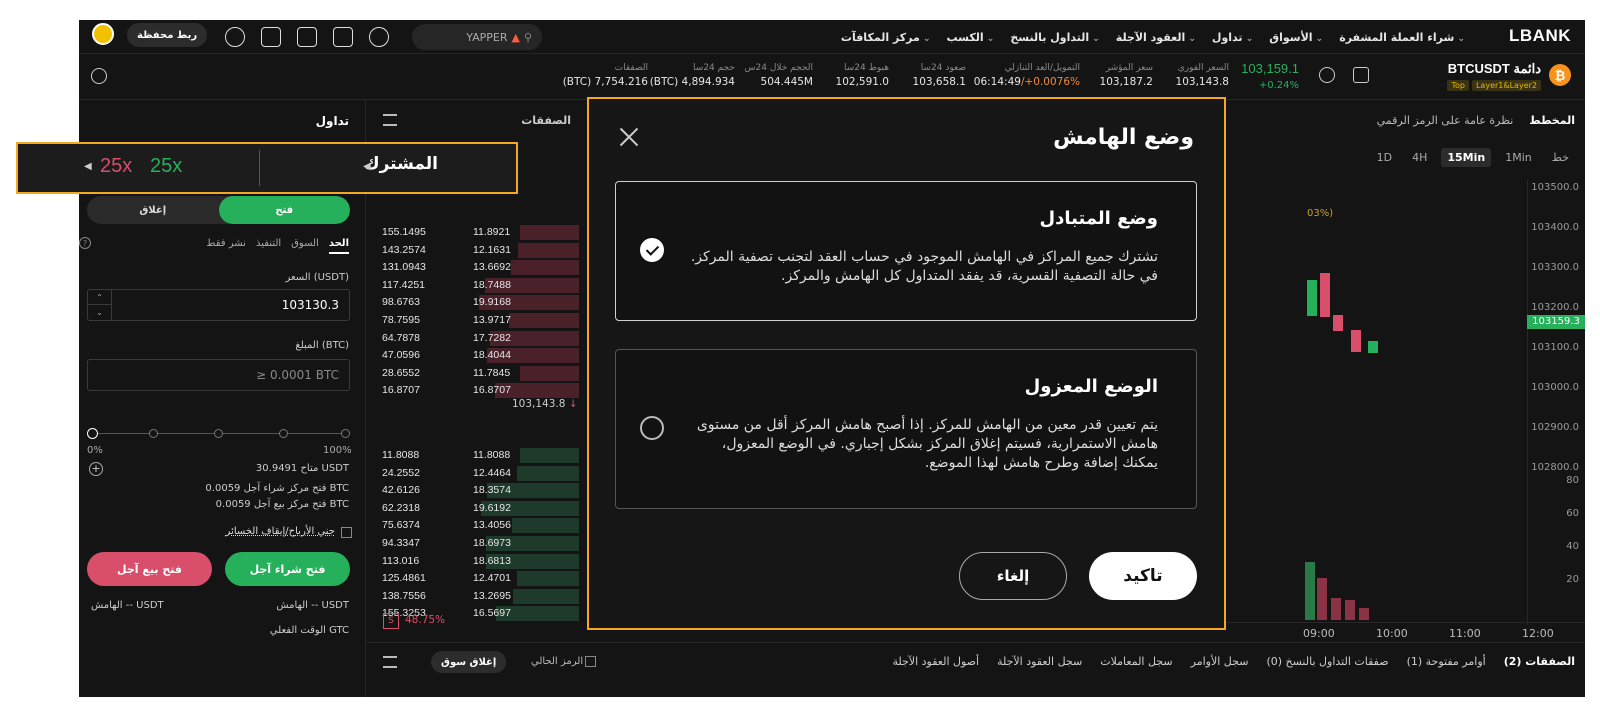  I want to click on tab-order-history: سجل الأوامر, so click(1220, 661).